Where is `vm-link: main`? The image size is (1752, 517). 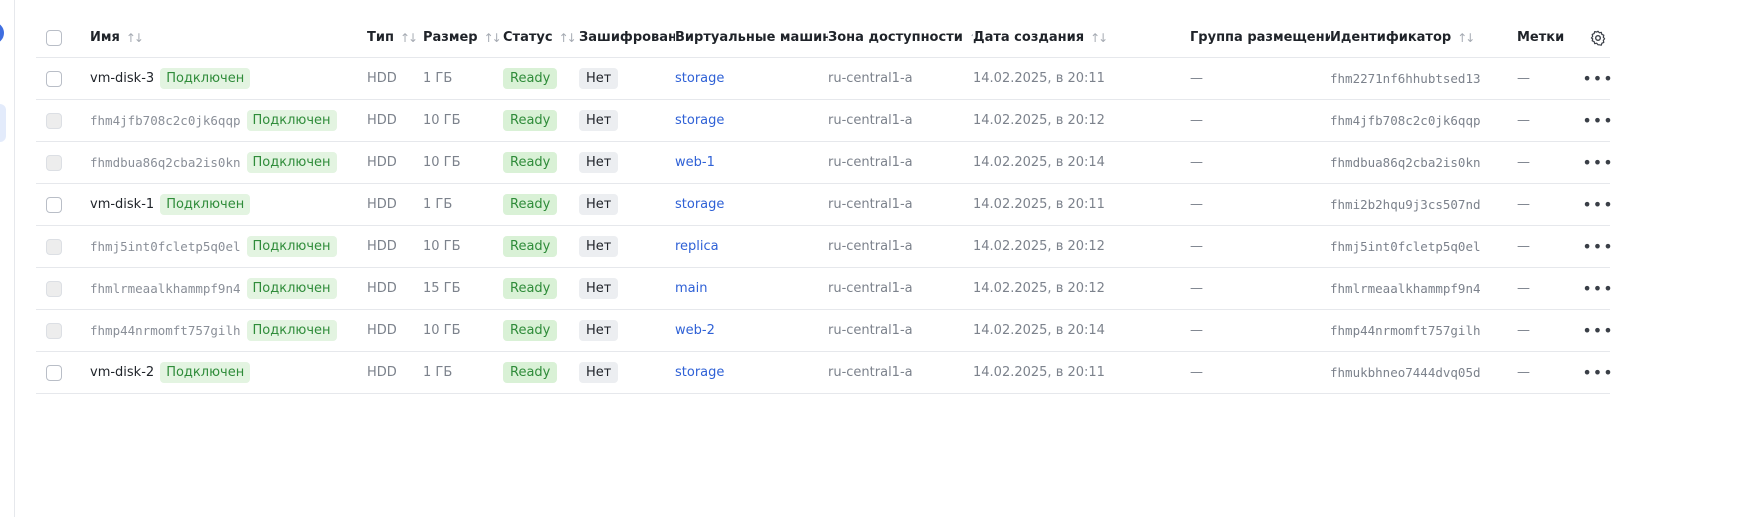
vm-link: main is located at coordinates (691, 288).